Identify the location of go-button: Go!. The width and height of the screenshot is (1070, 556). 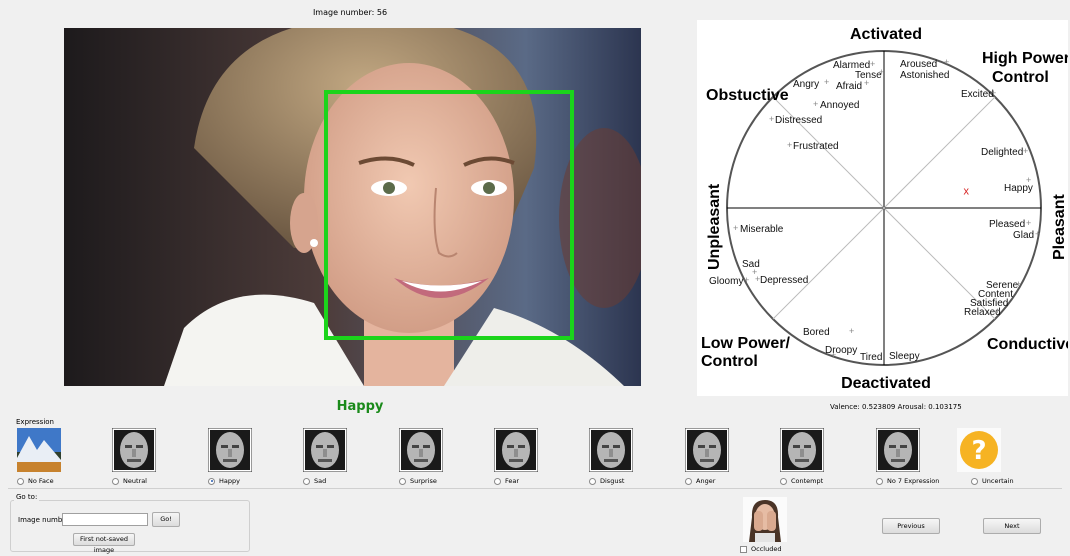
(166, 519).